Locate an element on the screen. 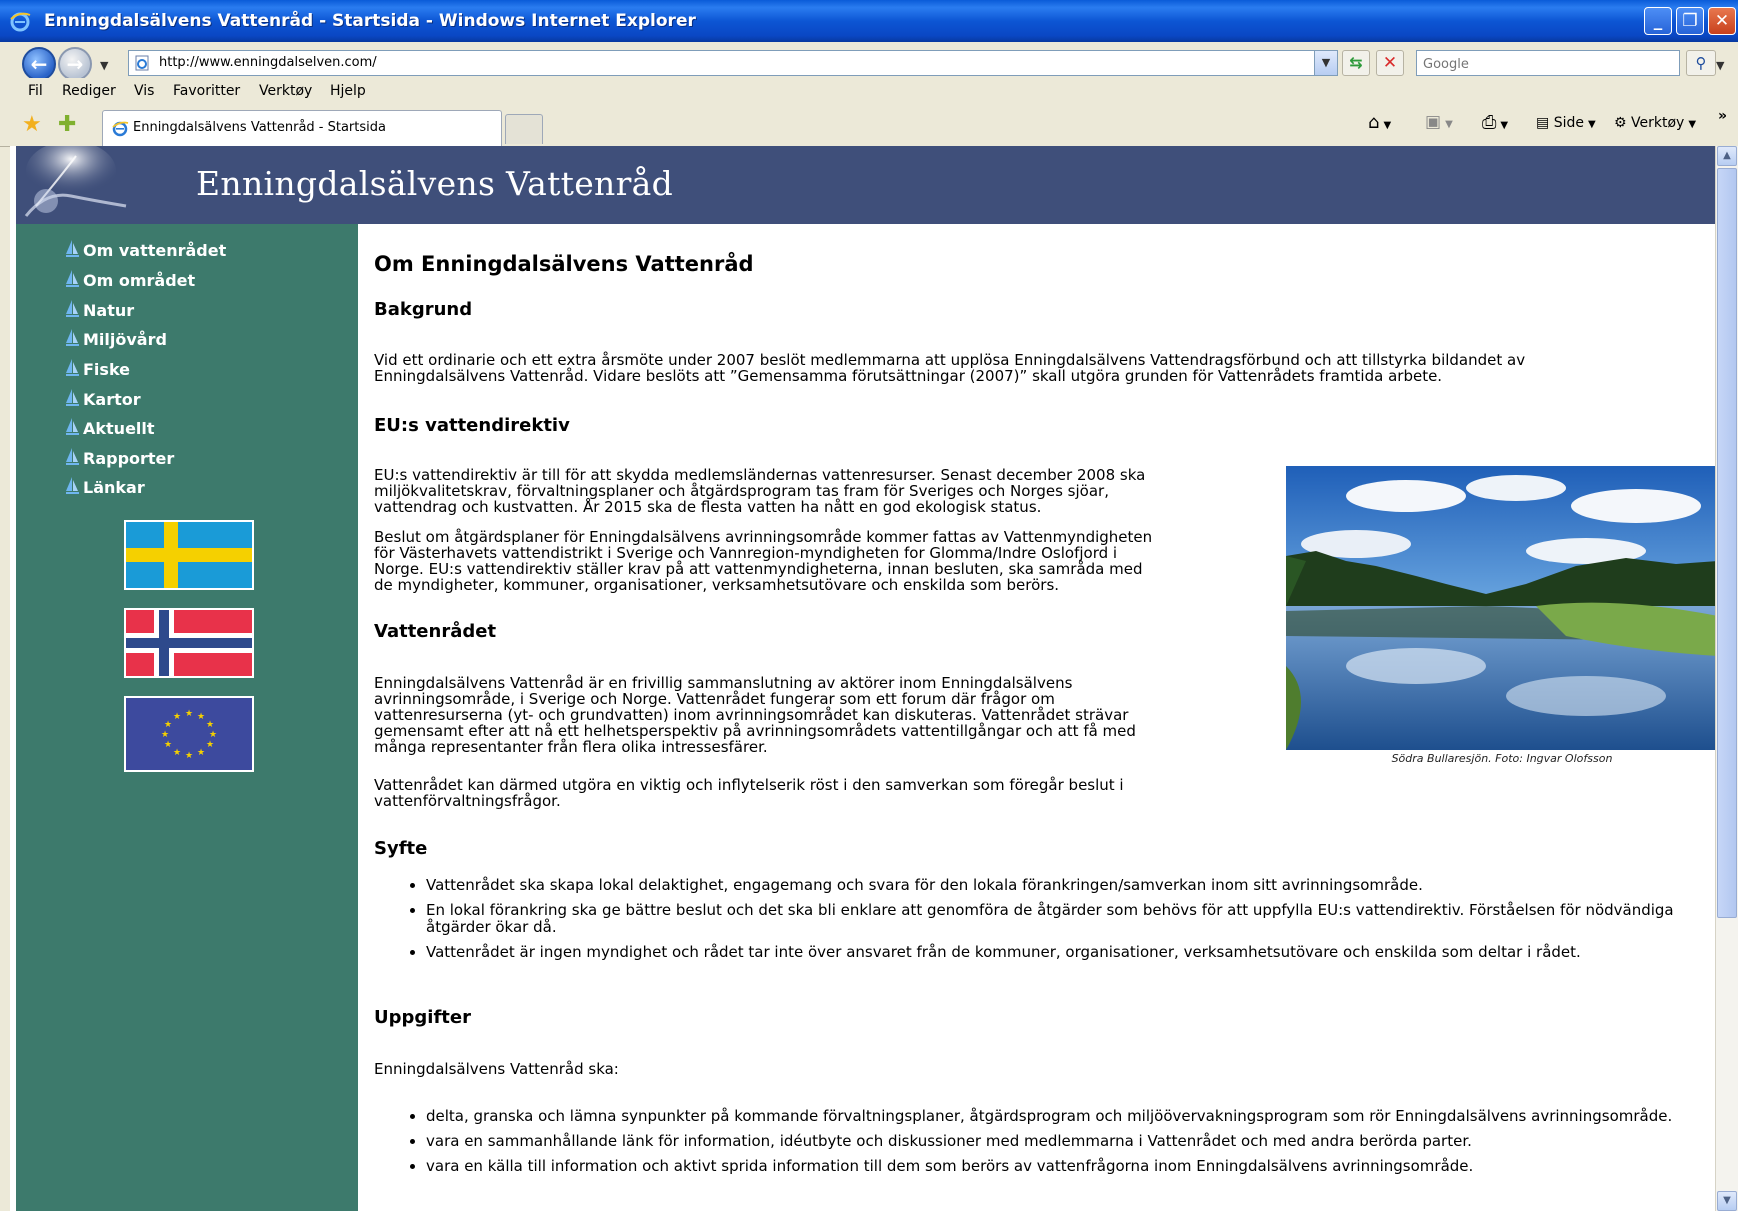 This screenshot has height=1211, width=1738. back-button: ← is located at coordinates (39, 64).